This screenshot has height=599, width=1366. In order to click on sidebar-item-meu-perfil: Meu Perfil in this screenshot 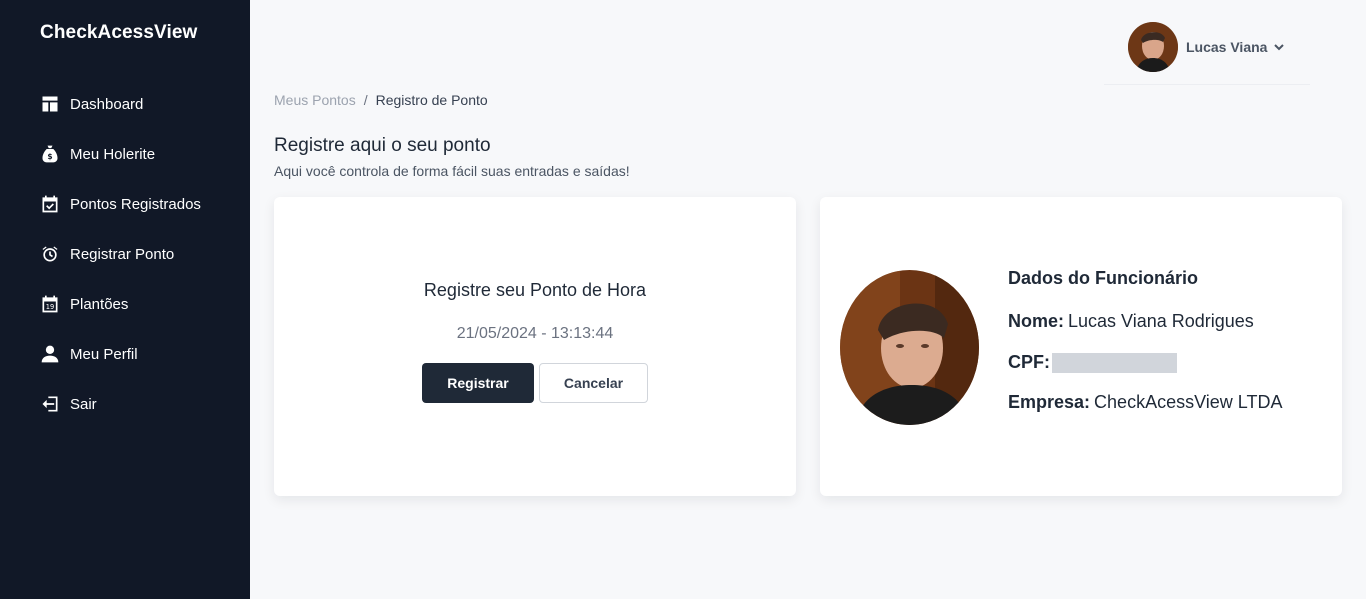, I will do `click(125, 354)`.